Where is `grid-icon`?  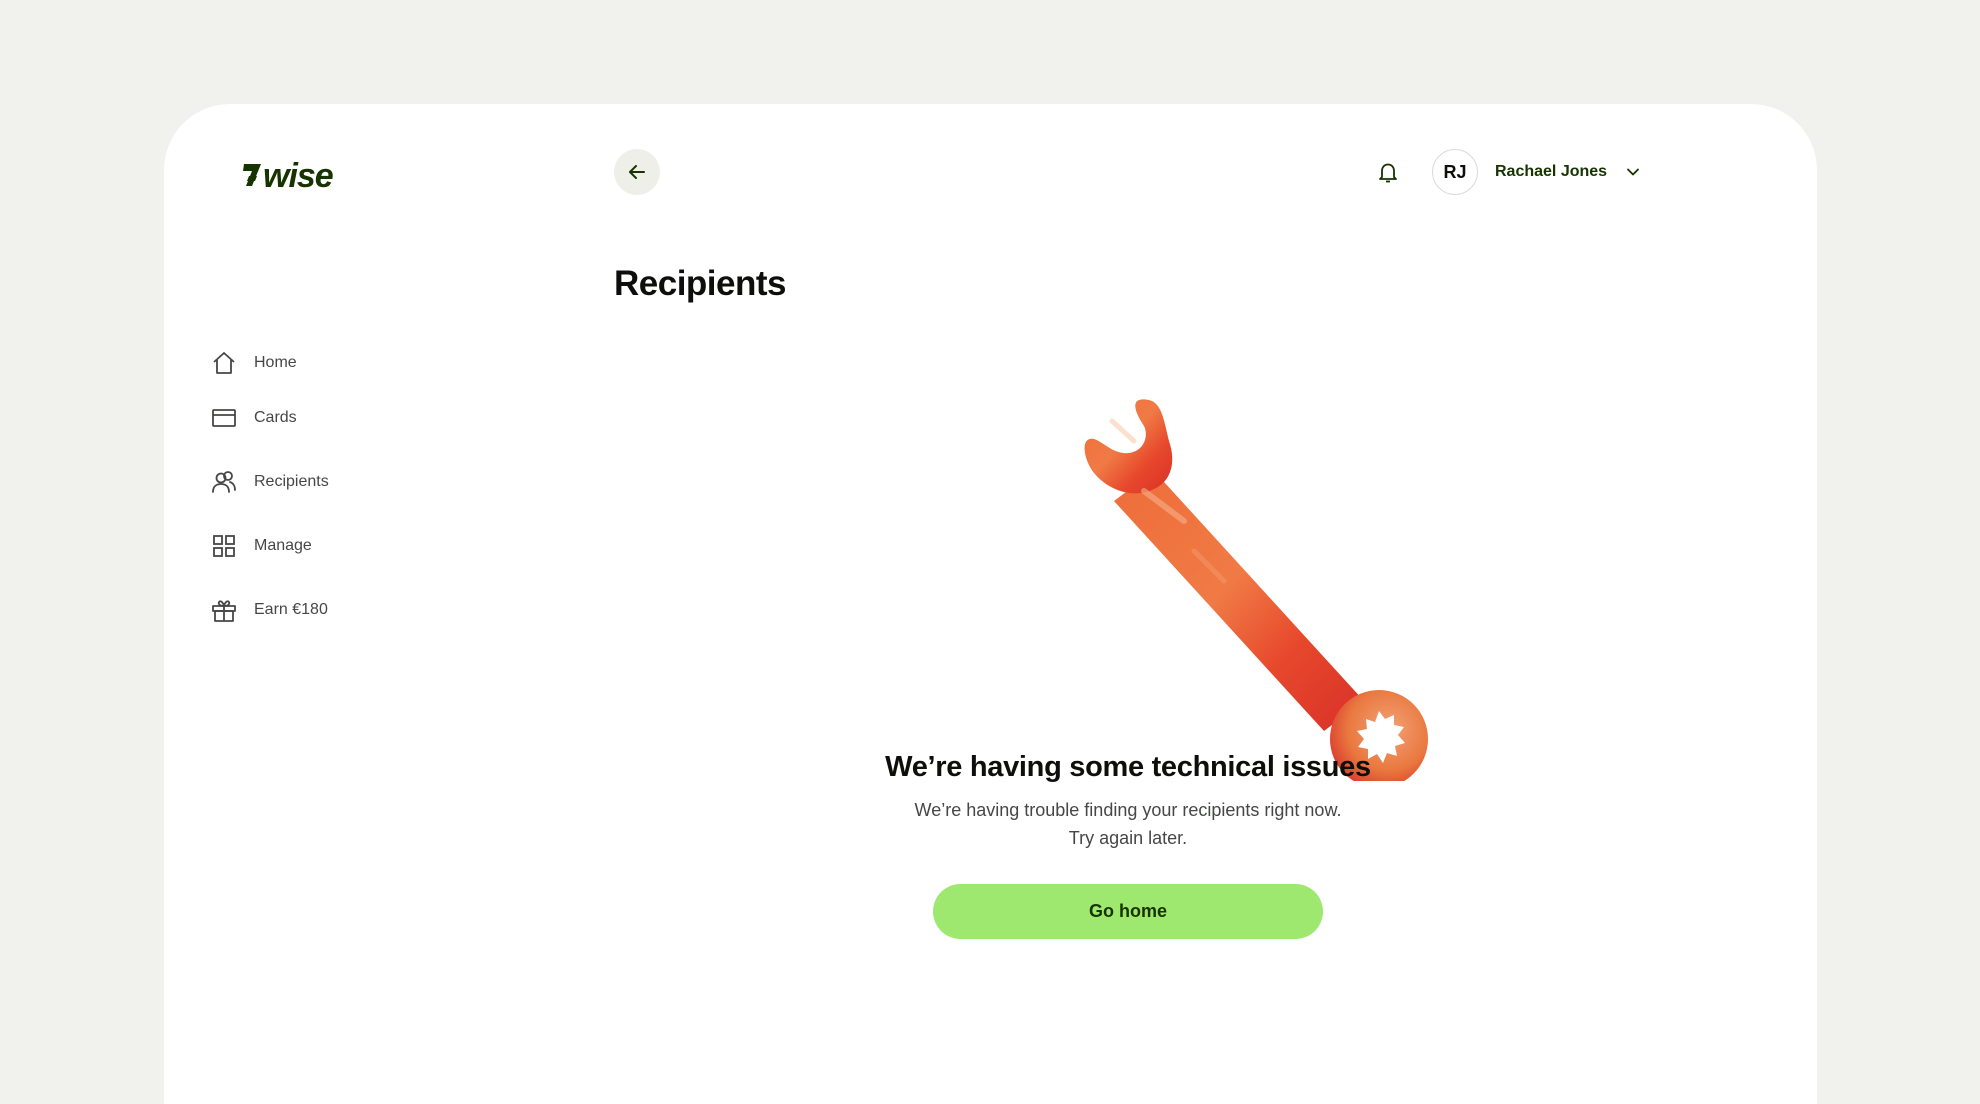
grid-icon is located at coordinates (224, 546).